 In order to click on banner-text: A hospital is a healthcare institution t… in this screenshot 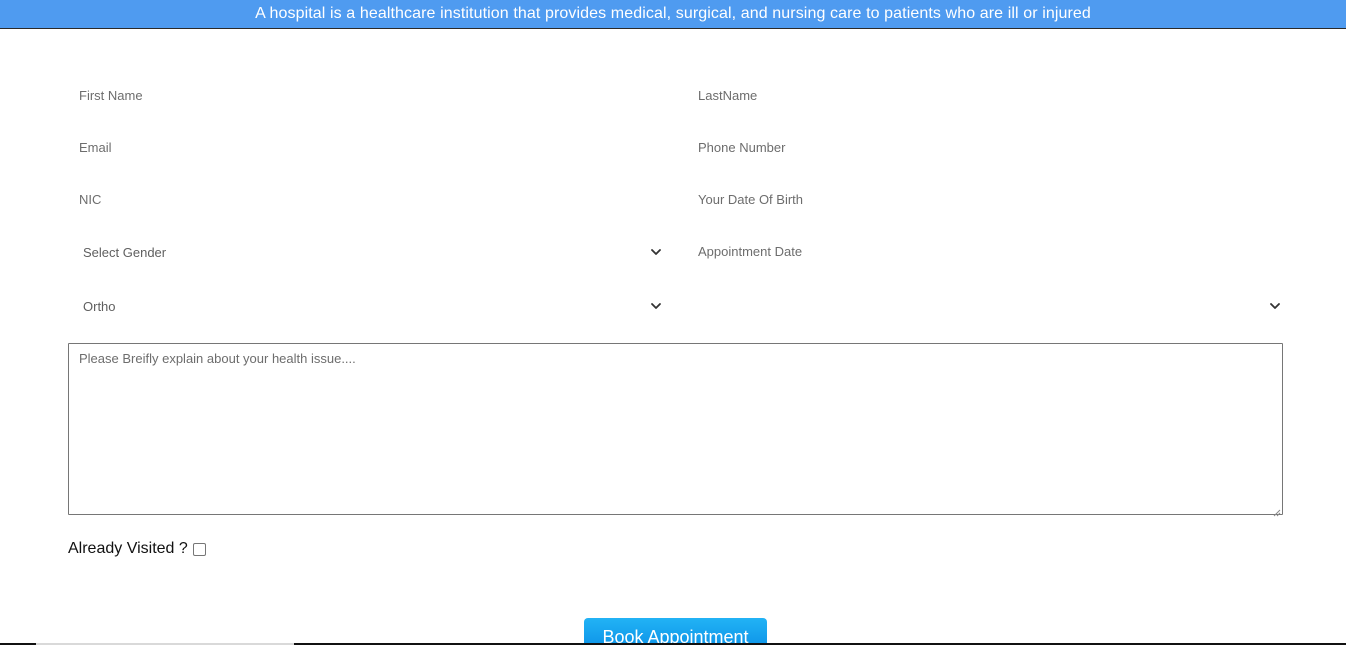, I will do `click(673, 13)`.